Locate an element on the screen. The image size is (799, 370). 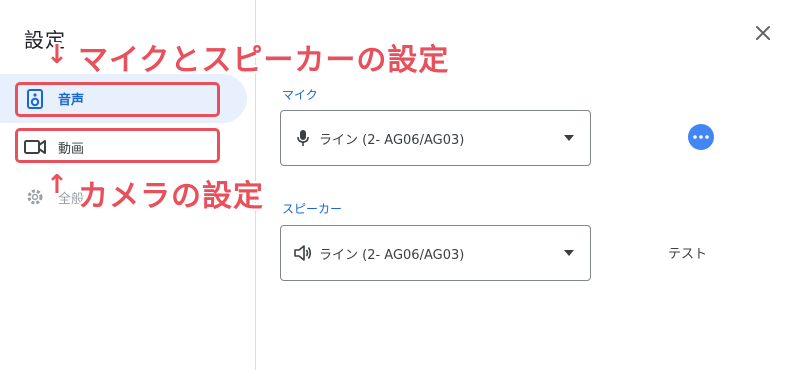
annotation-camera-settings: カメラの設定 is located at coordinates (171, 196).